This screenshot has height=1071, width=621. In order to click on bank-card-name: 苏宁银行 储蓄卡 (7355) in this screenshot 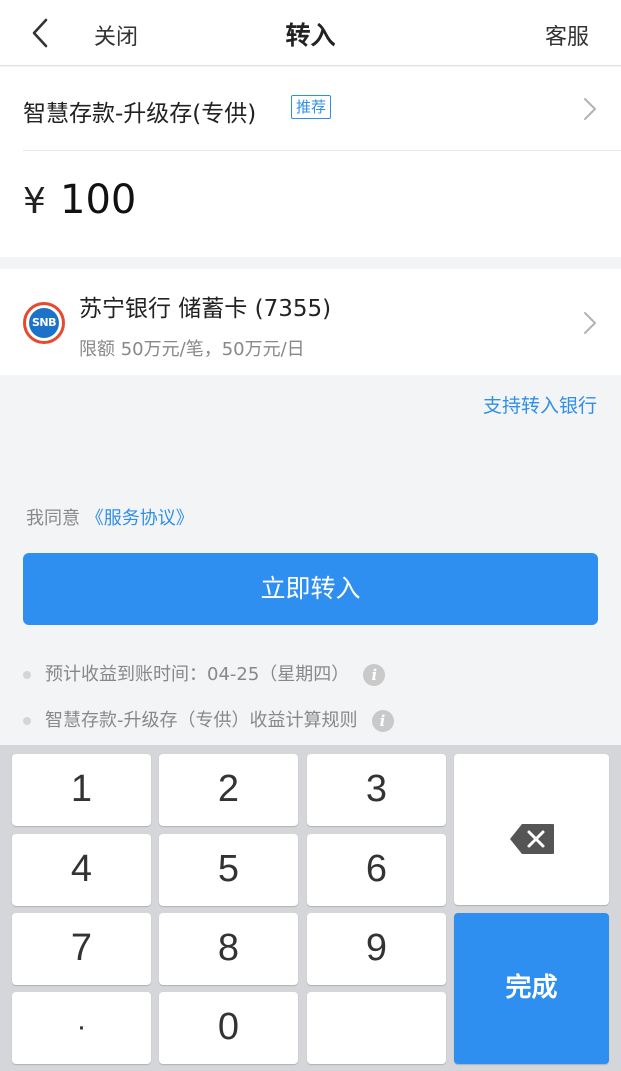, I will do `click(205, 309)`.